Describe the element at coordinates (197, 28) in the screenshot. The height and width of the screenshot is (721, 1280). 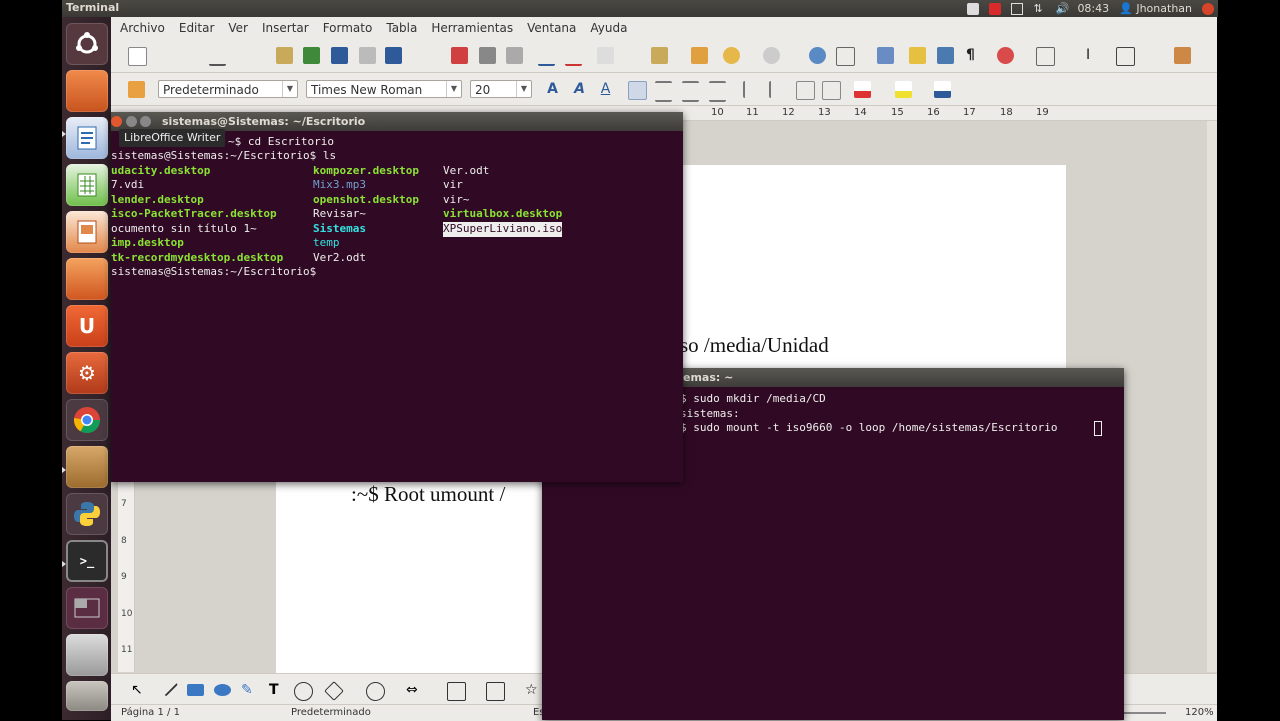
I see `menu-editar: Editar` at that location.